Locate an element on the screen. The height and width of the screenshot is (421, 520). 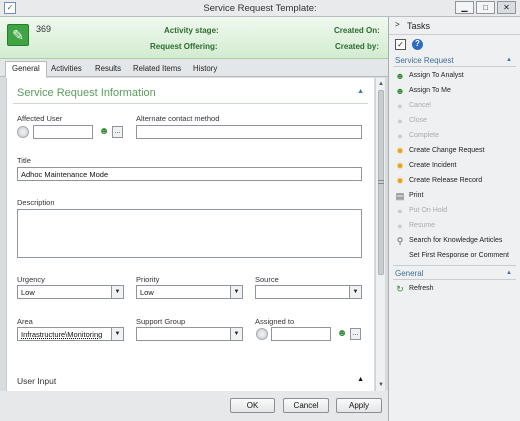
maximize-button: □ is located at coordinates (485, 7).